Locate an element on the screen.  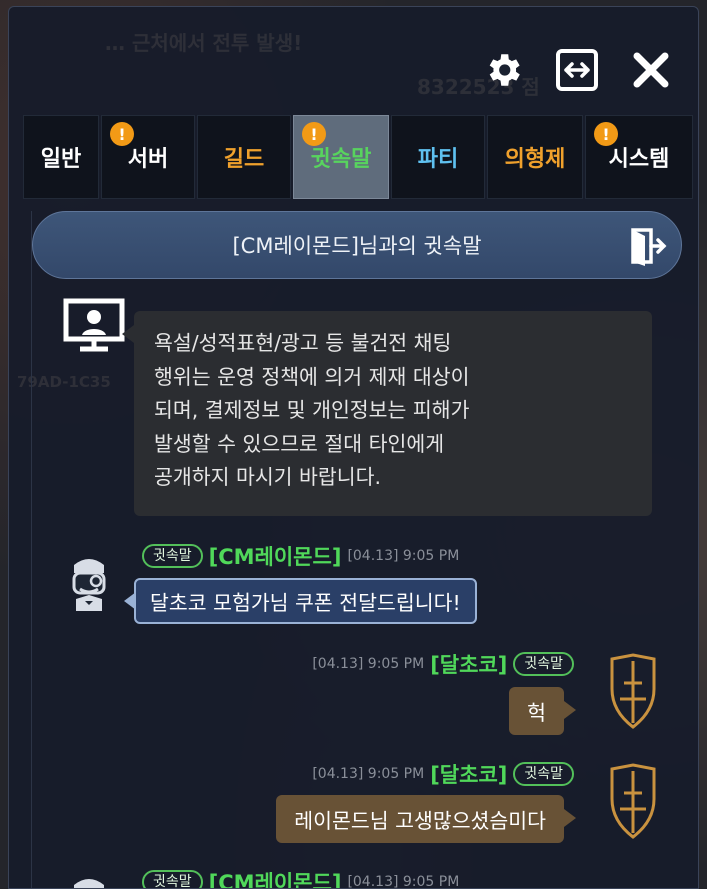
system-monitor-icon is located at coordinates (94, 325).